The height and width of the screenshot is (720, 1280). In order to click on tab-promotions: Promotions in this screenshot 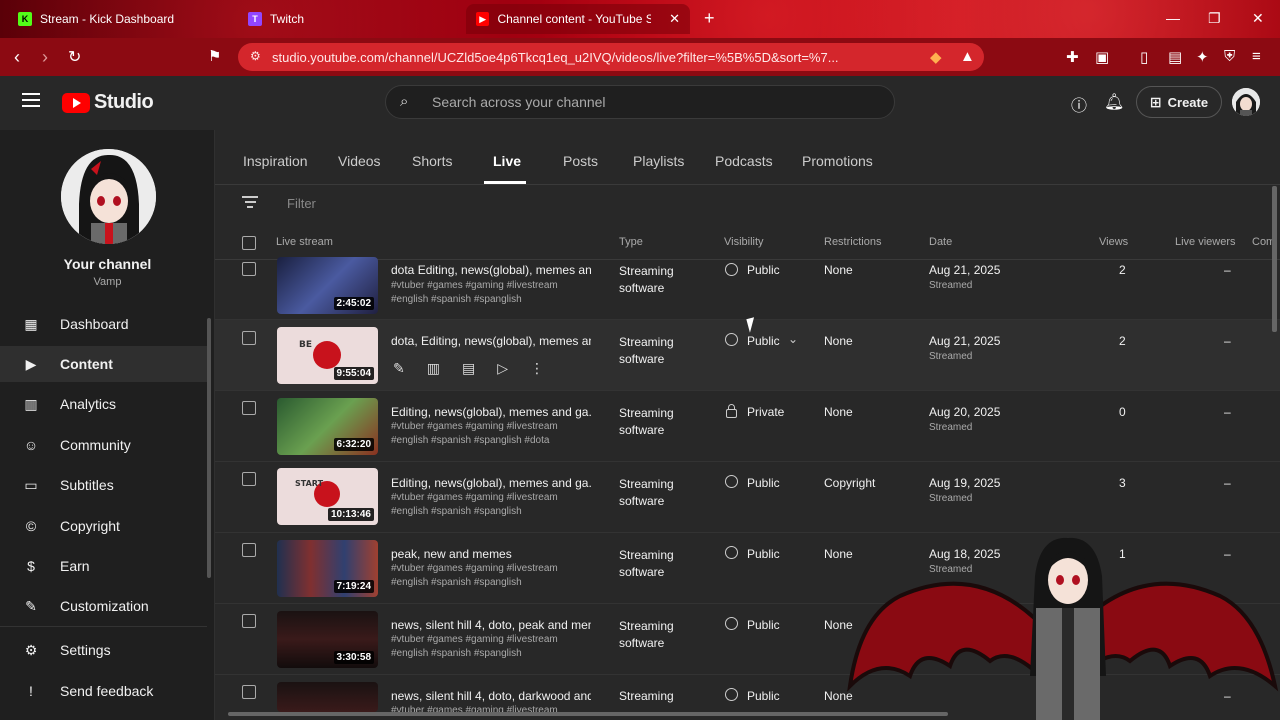, I will do `click(837, 161)`.